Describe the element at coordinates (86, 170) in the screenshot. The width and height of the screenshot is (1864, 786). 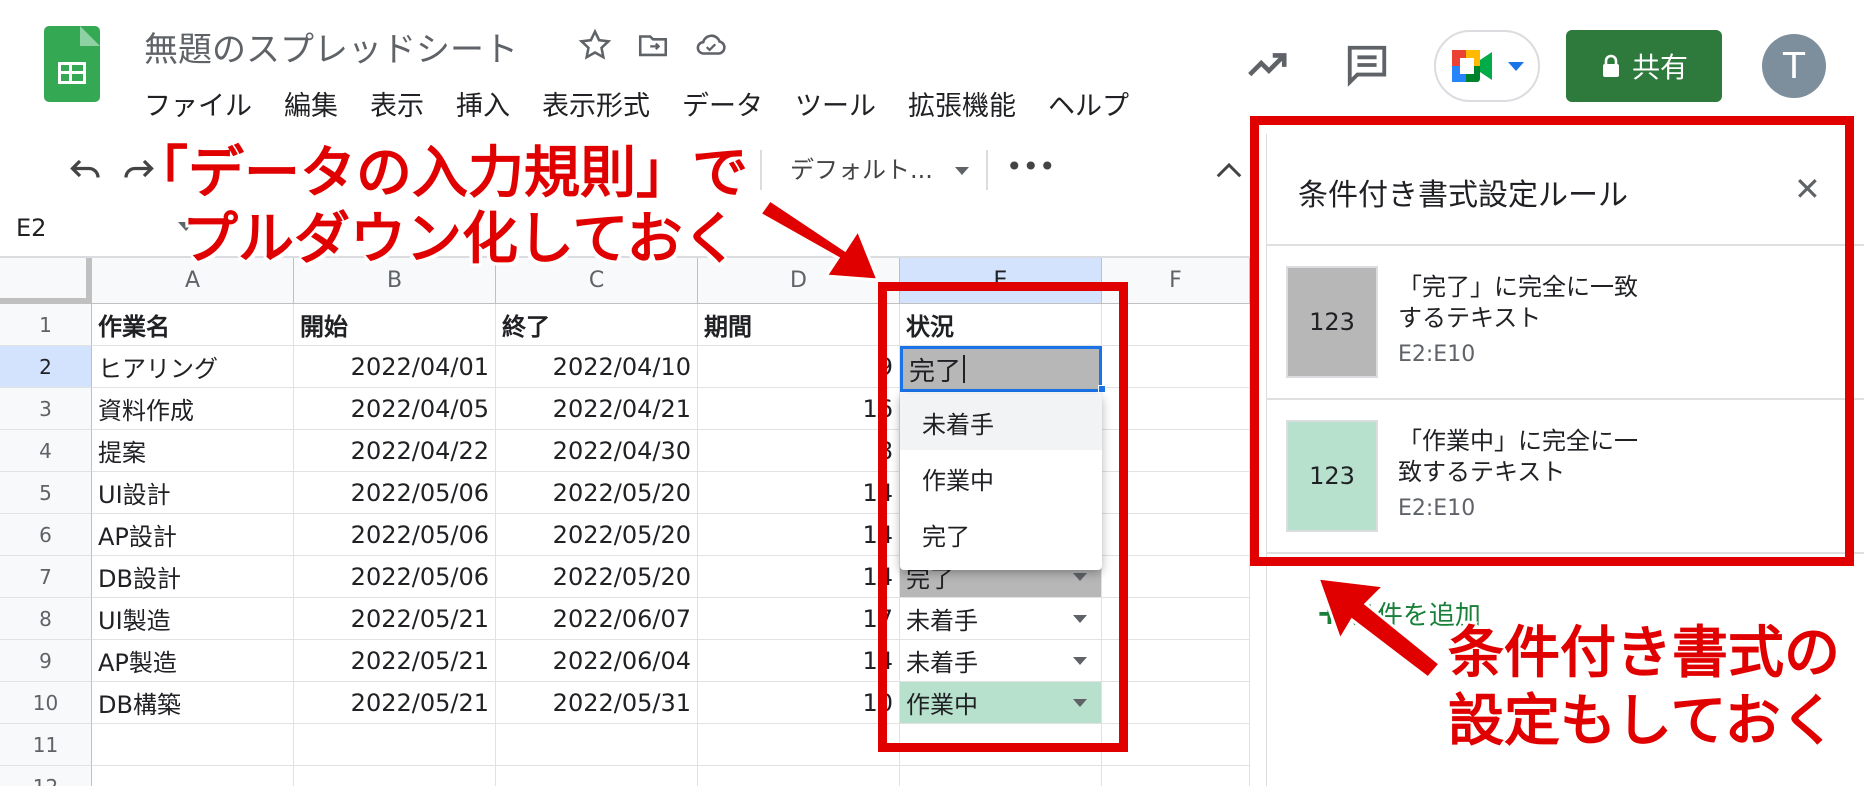
I see `undo-icon` at that location.